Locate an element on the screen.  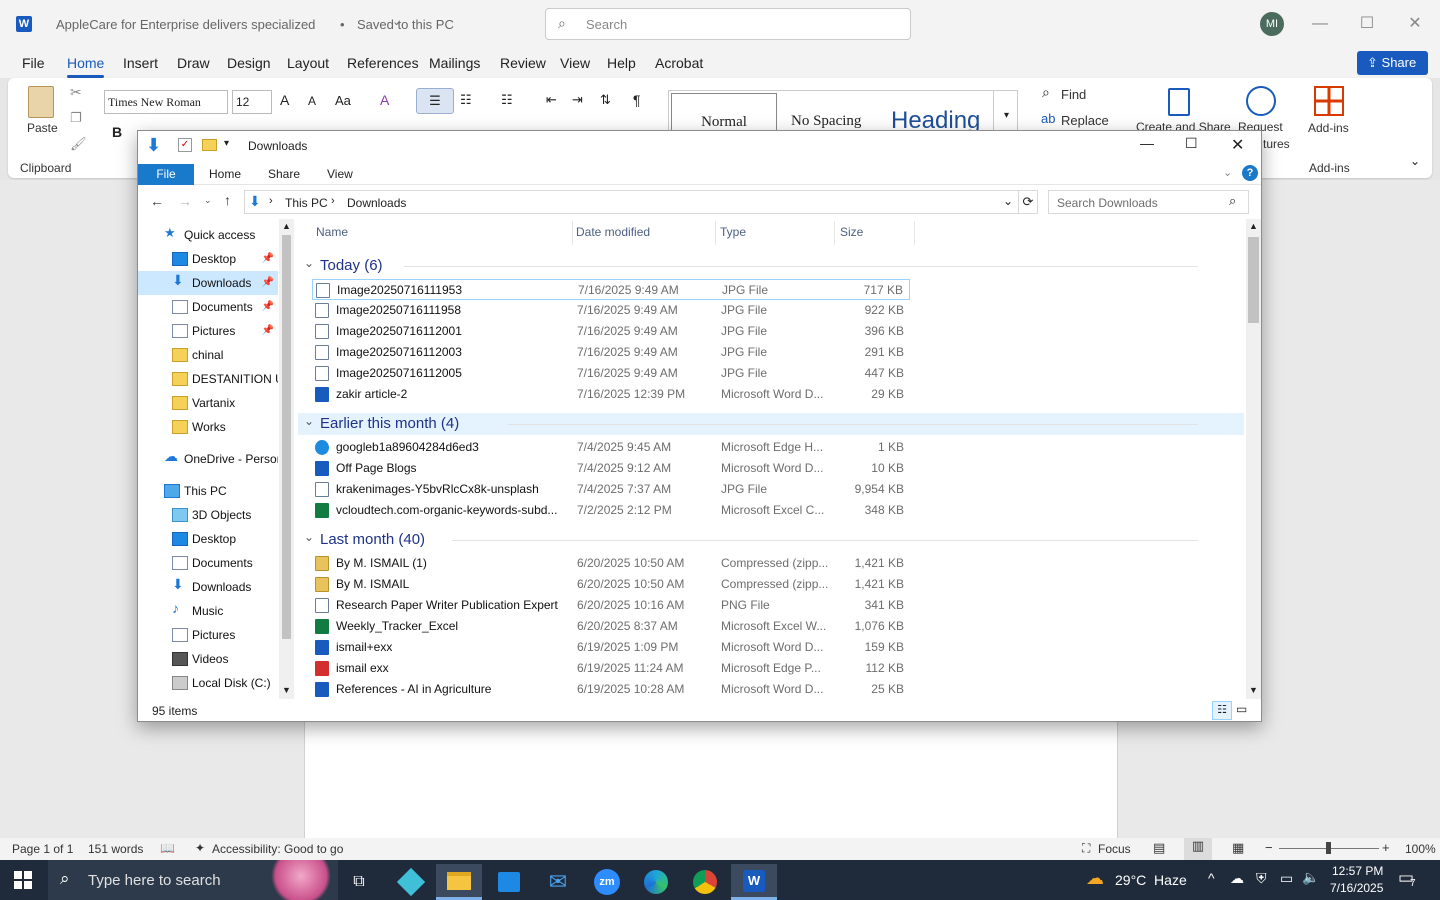
column-size: Size is located at coordinates (851, 232).